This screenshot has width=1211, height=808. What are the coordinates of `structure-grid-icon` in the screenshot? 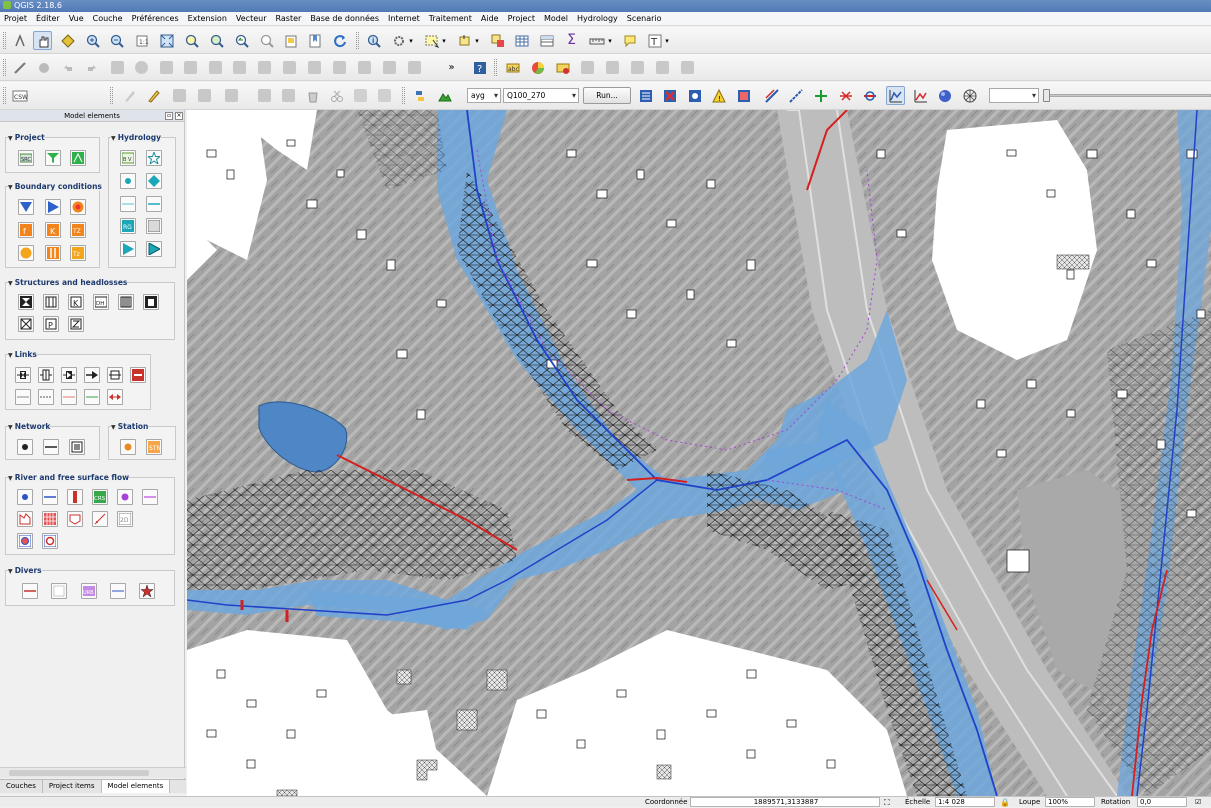 It's located at (126, 302).